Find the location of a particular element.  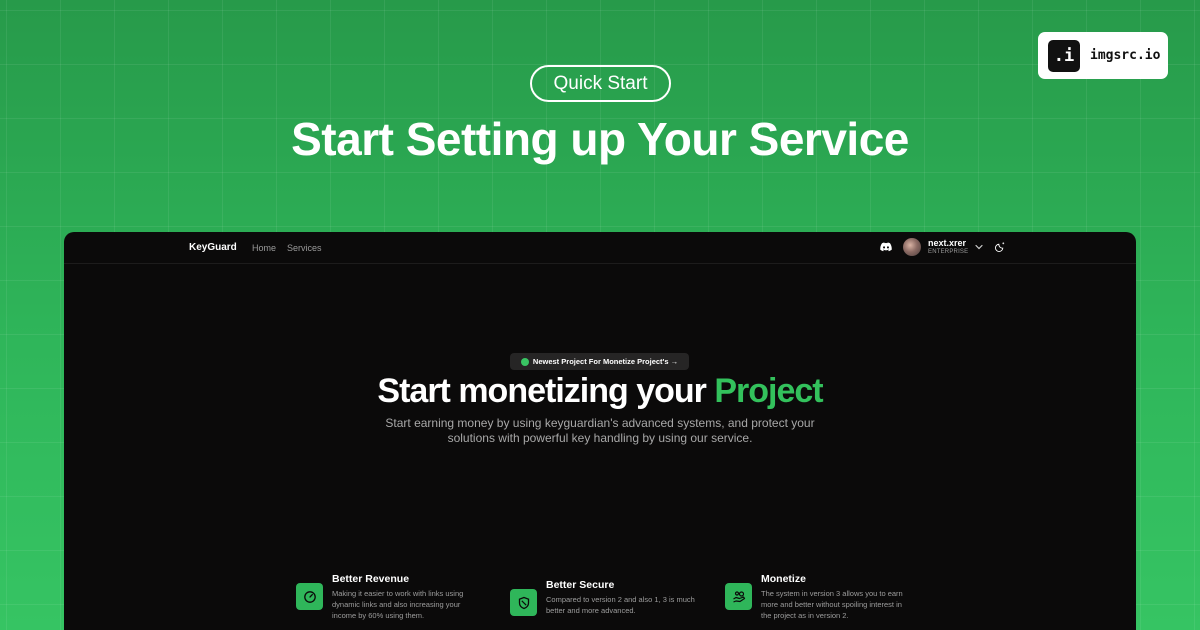

feature-title: Monetize is located at coordinates (783, 579).